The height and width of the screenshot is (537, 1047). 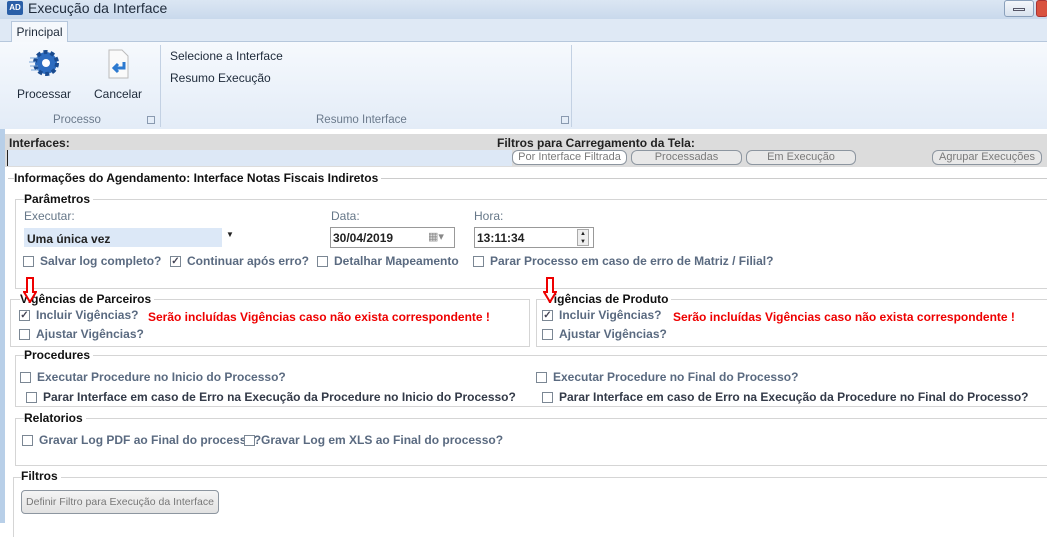 What do you see at coordinates (583, 237) in the screenshot?
I see `time-spinner: ▲ ▼` at bounding box center [583, 237].